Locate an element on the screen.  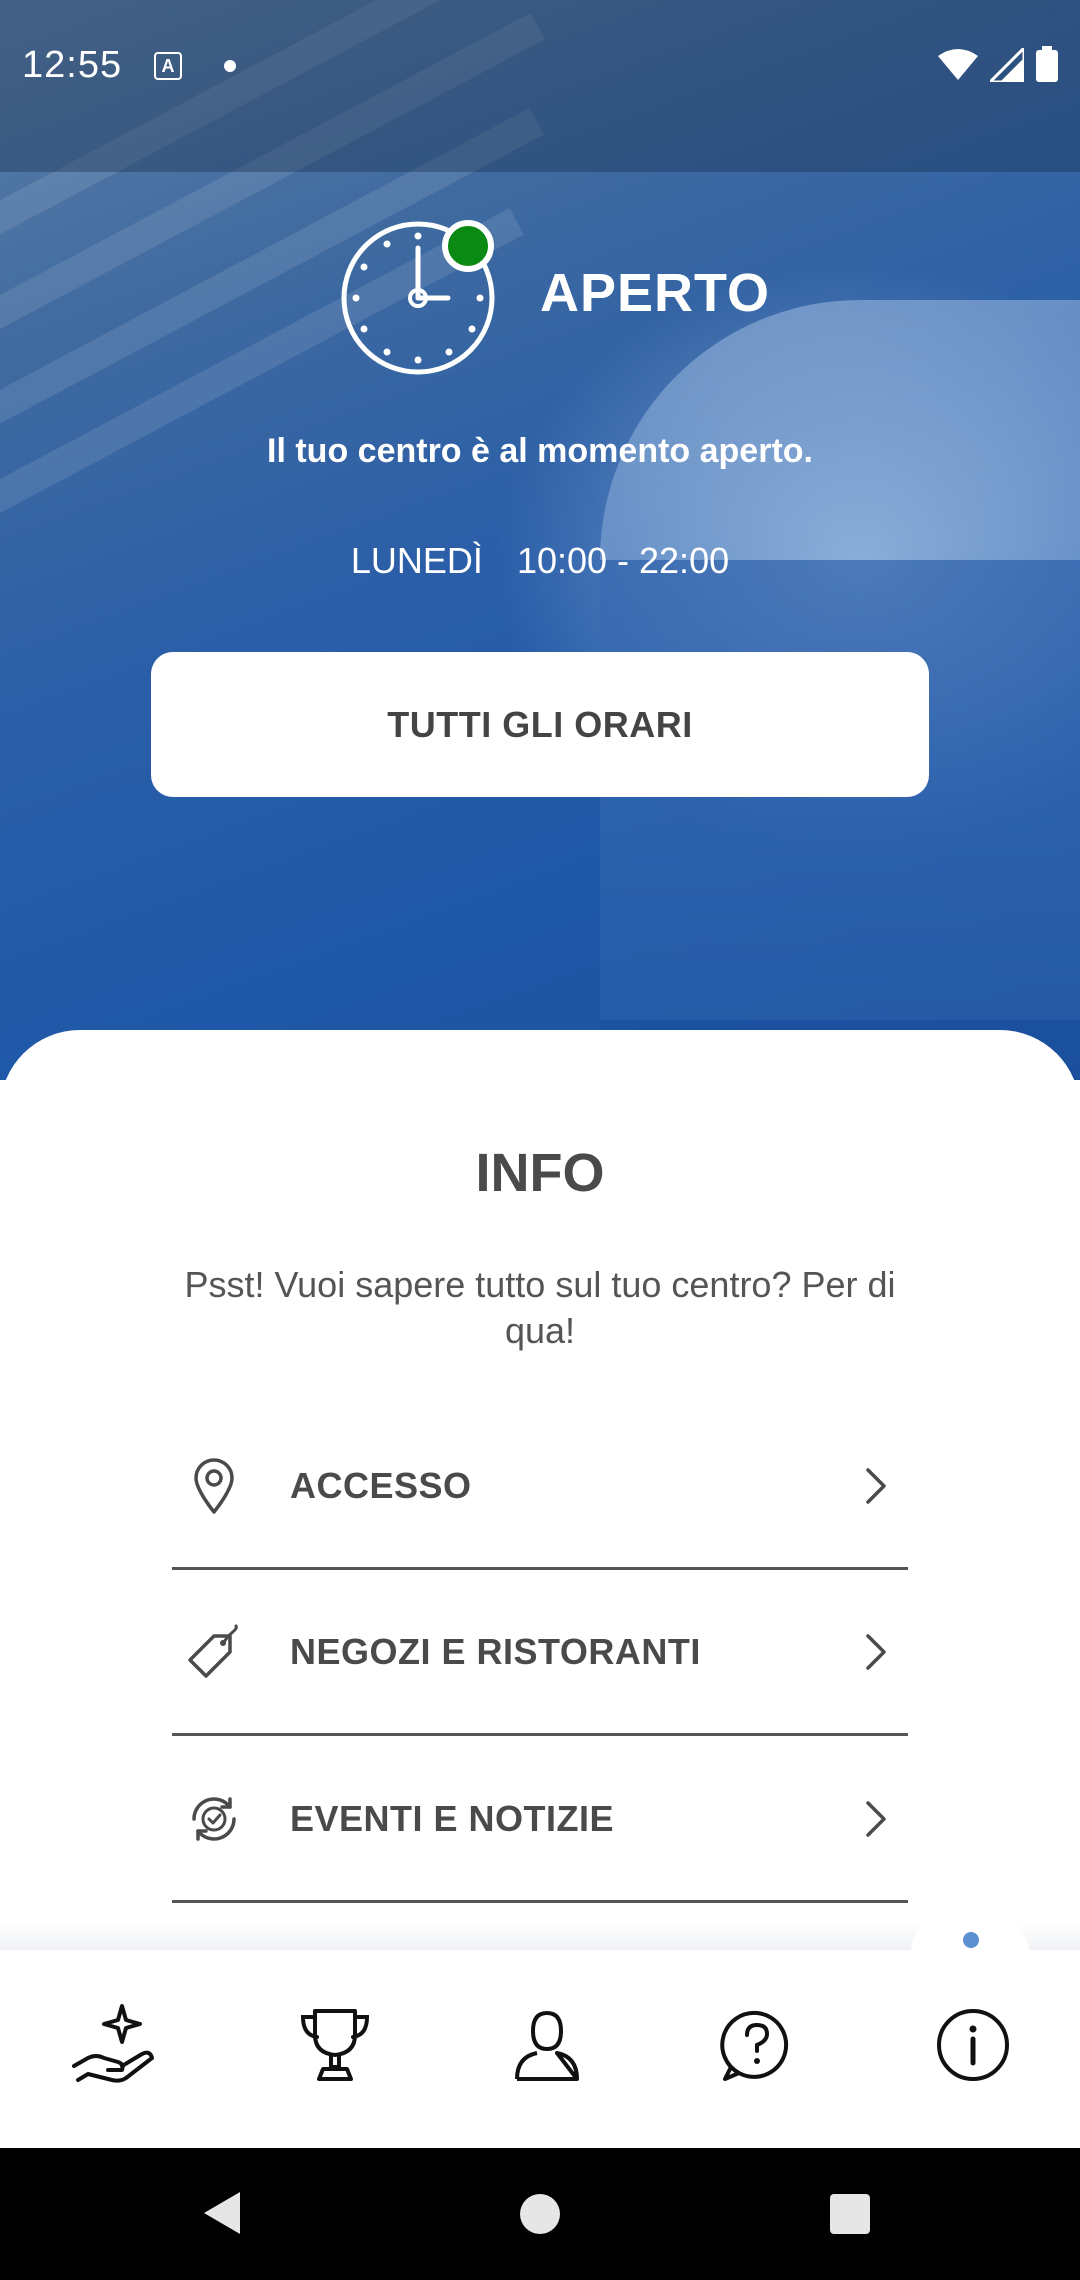
system-icons is located at coordinates (998, 64).